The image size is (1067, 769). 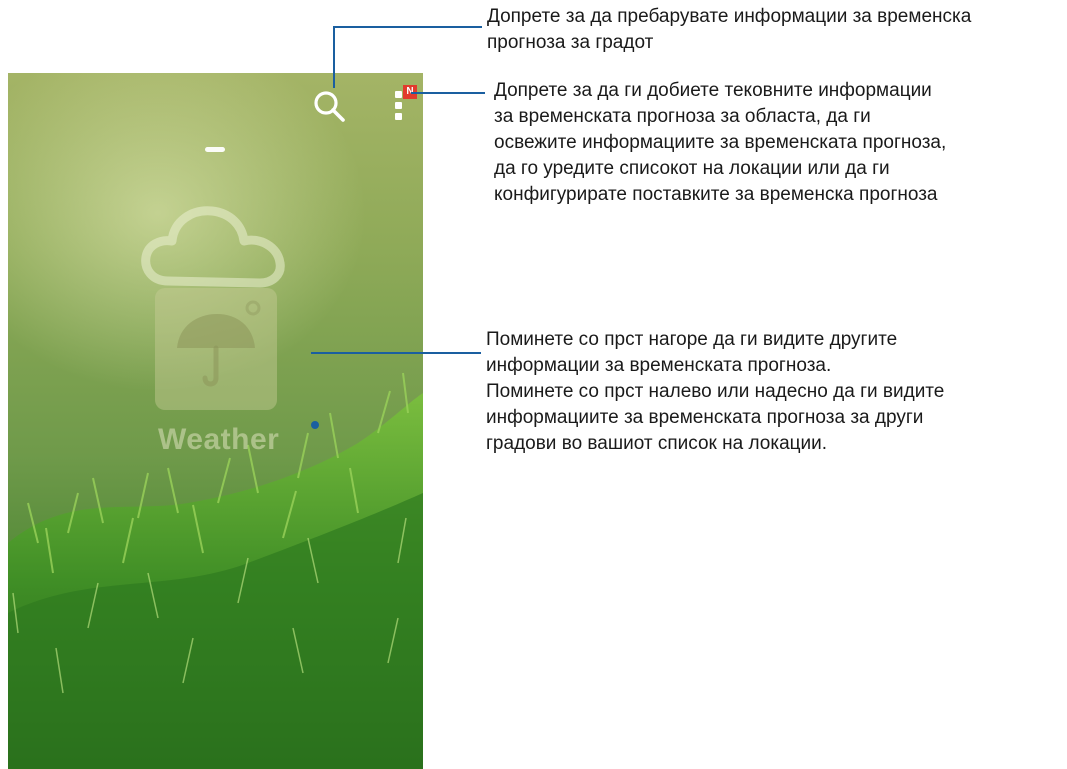 What do you see at coordinates (219, 439) in the screenshot?
I see `app-name-label: Weather` at bounding box center [219, 439].